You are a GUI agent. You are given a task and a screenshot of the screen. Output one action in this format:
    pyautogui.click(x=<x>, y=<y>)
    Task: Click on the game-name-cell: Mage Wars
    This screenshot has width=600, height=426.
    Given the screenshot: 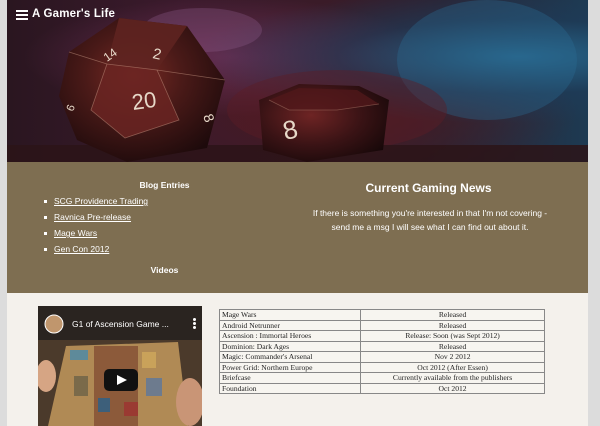 What is the action you would take?
    pyautogui.click(x=290, y=315)
    